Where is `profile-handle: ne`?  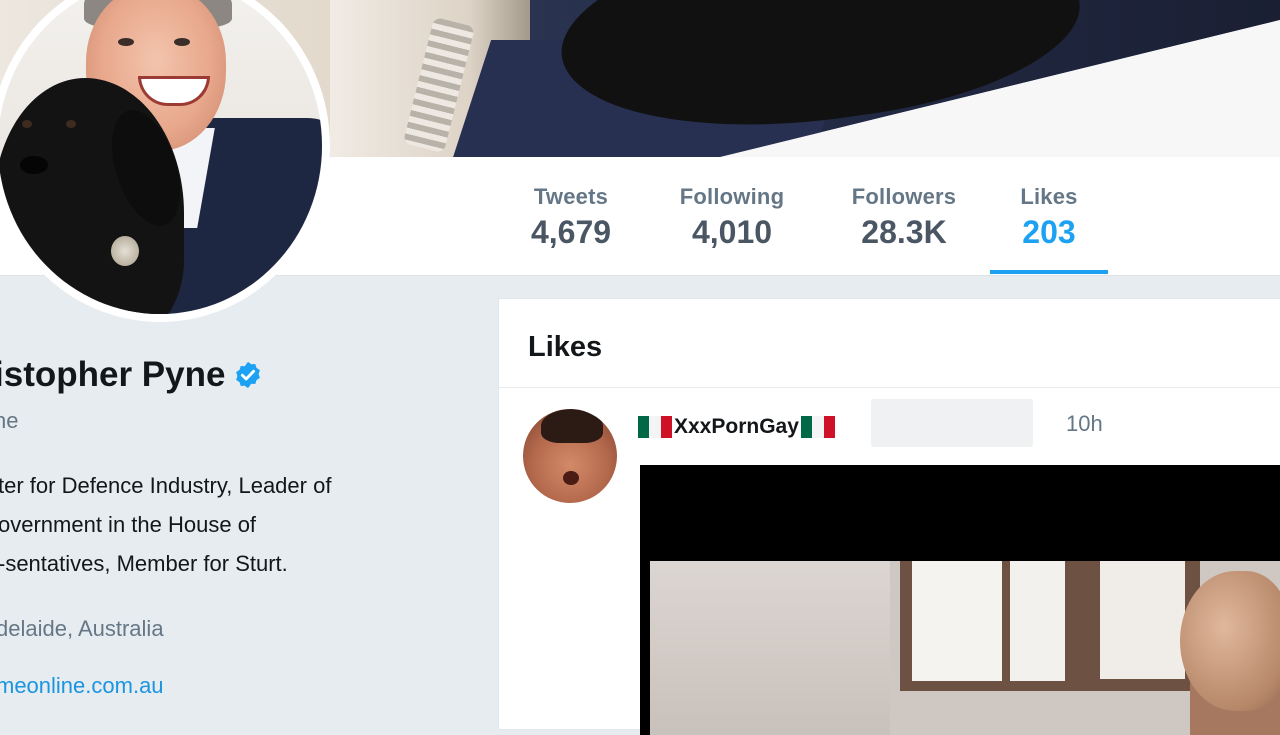
profile-handle: ne is located at coordinates (9, 420).